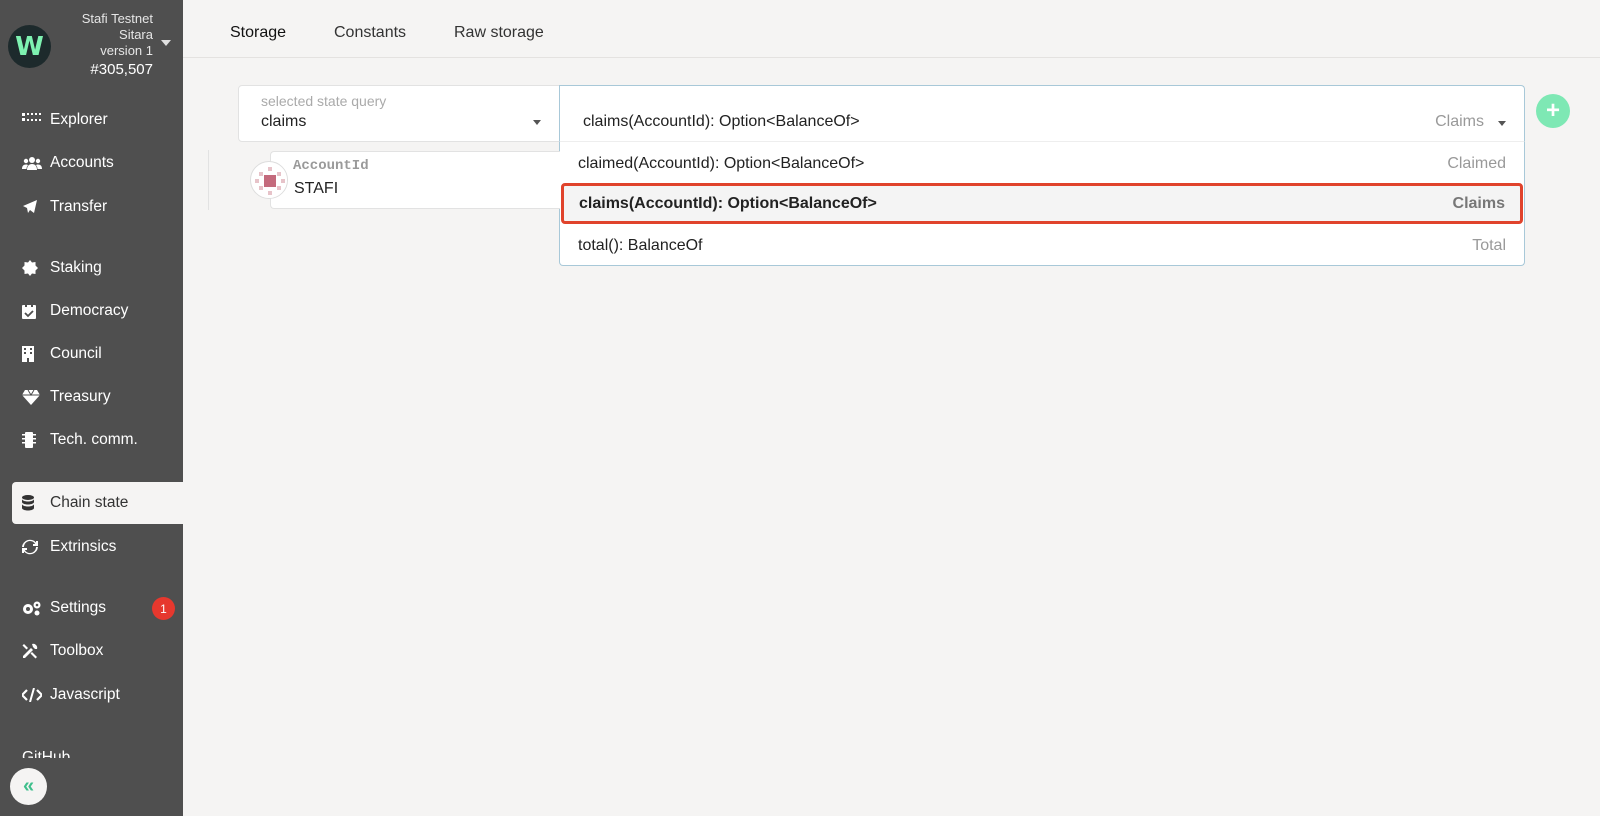 The width and height of the screenshot is (1600, 816). What do you see at coordinates (34, 547) in the screenshot?
I see `sync-icon` at bounding box center [34, 547].